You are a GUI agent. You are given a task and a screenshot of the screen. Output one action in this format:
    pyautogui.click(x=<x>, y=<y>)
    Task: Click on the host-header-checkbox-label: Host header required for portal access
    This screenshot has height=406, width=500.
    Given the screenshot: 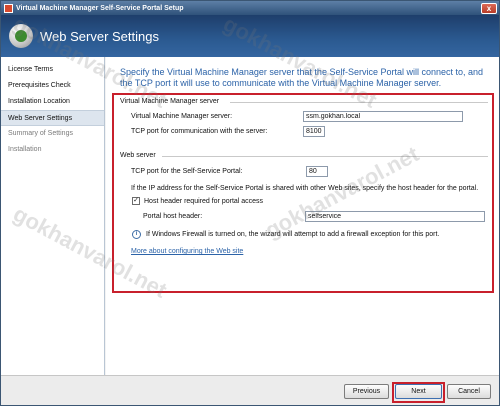 What is the action you would take?
    pyautogui.click(x=203, y=201)
    